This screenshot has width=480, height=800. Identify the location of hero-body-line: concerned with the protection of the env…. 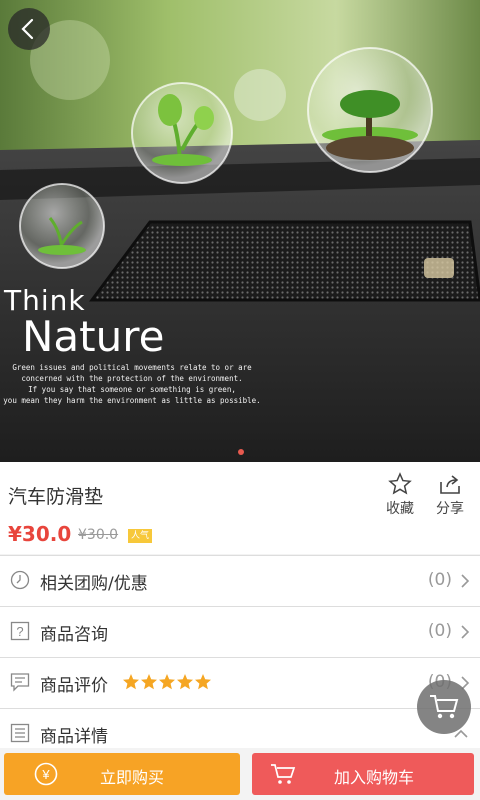
(132, 378).